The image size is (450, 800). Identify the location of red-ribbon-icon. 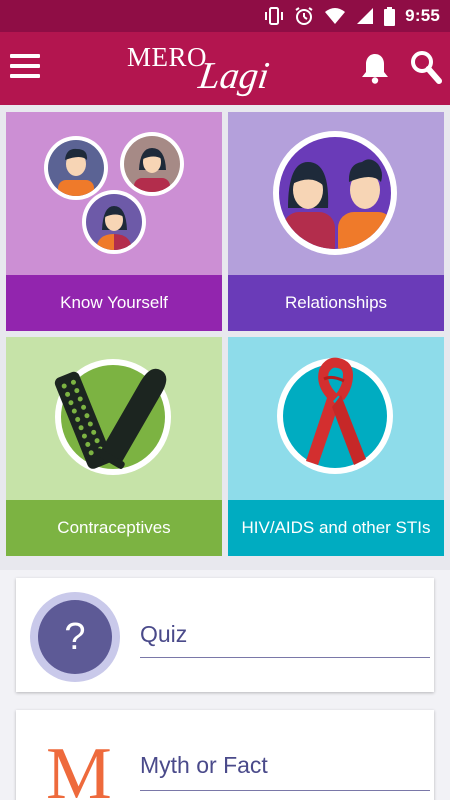
(336, 418).